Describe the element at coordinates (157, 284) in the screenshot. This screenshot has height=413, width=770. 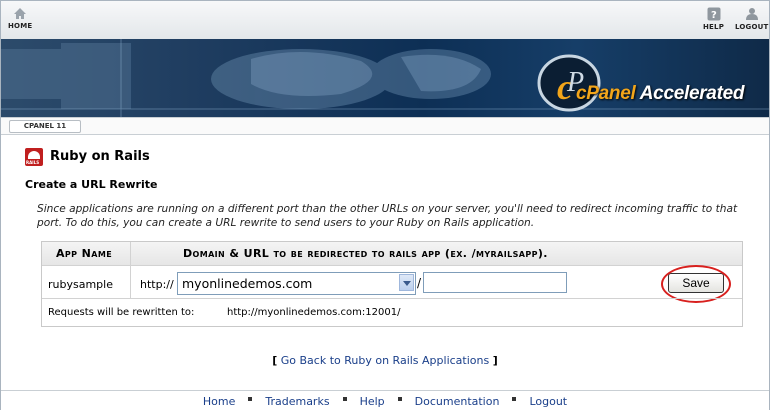
I see `protocol-prefix: http://` at that location.